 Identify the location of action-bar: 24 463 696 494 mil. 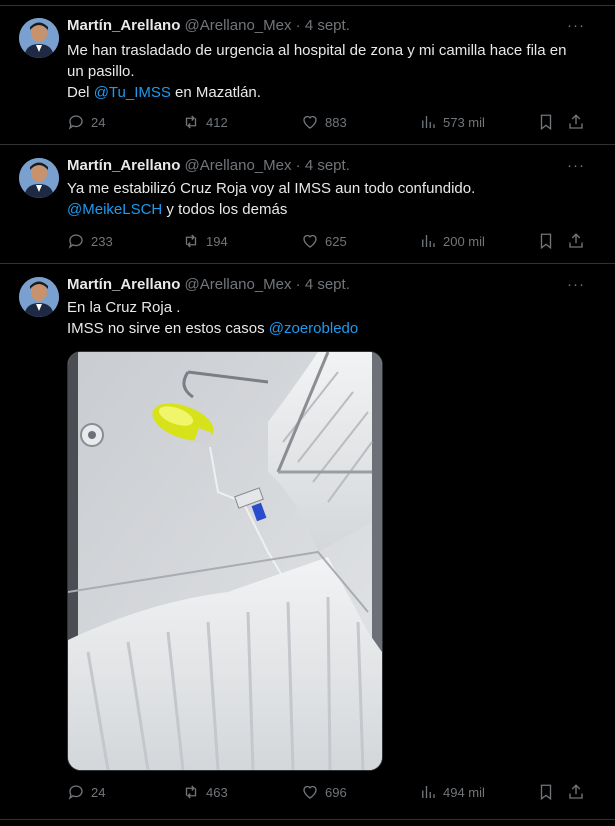
(326, 792).